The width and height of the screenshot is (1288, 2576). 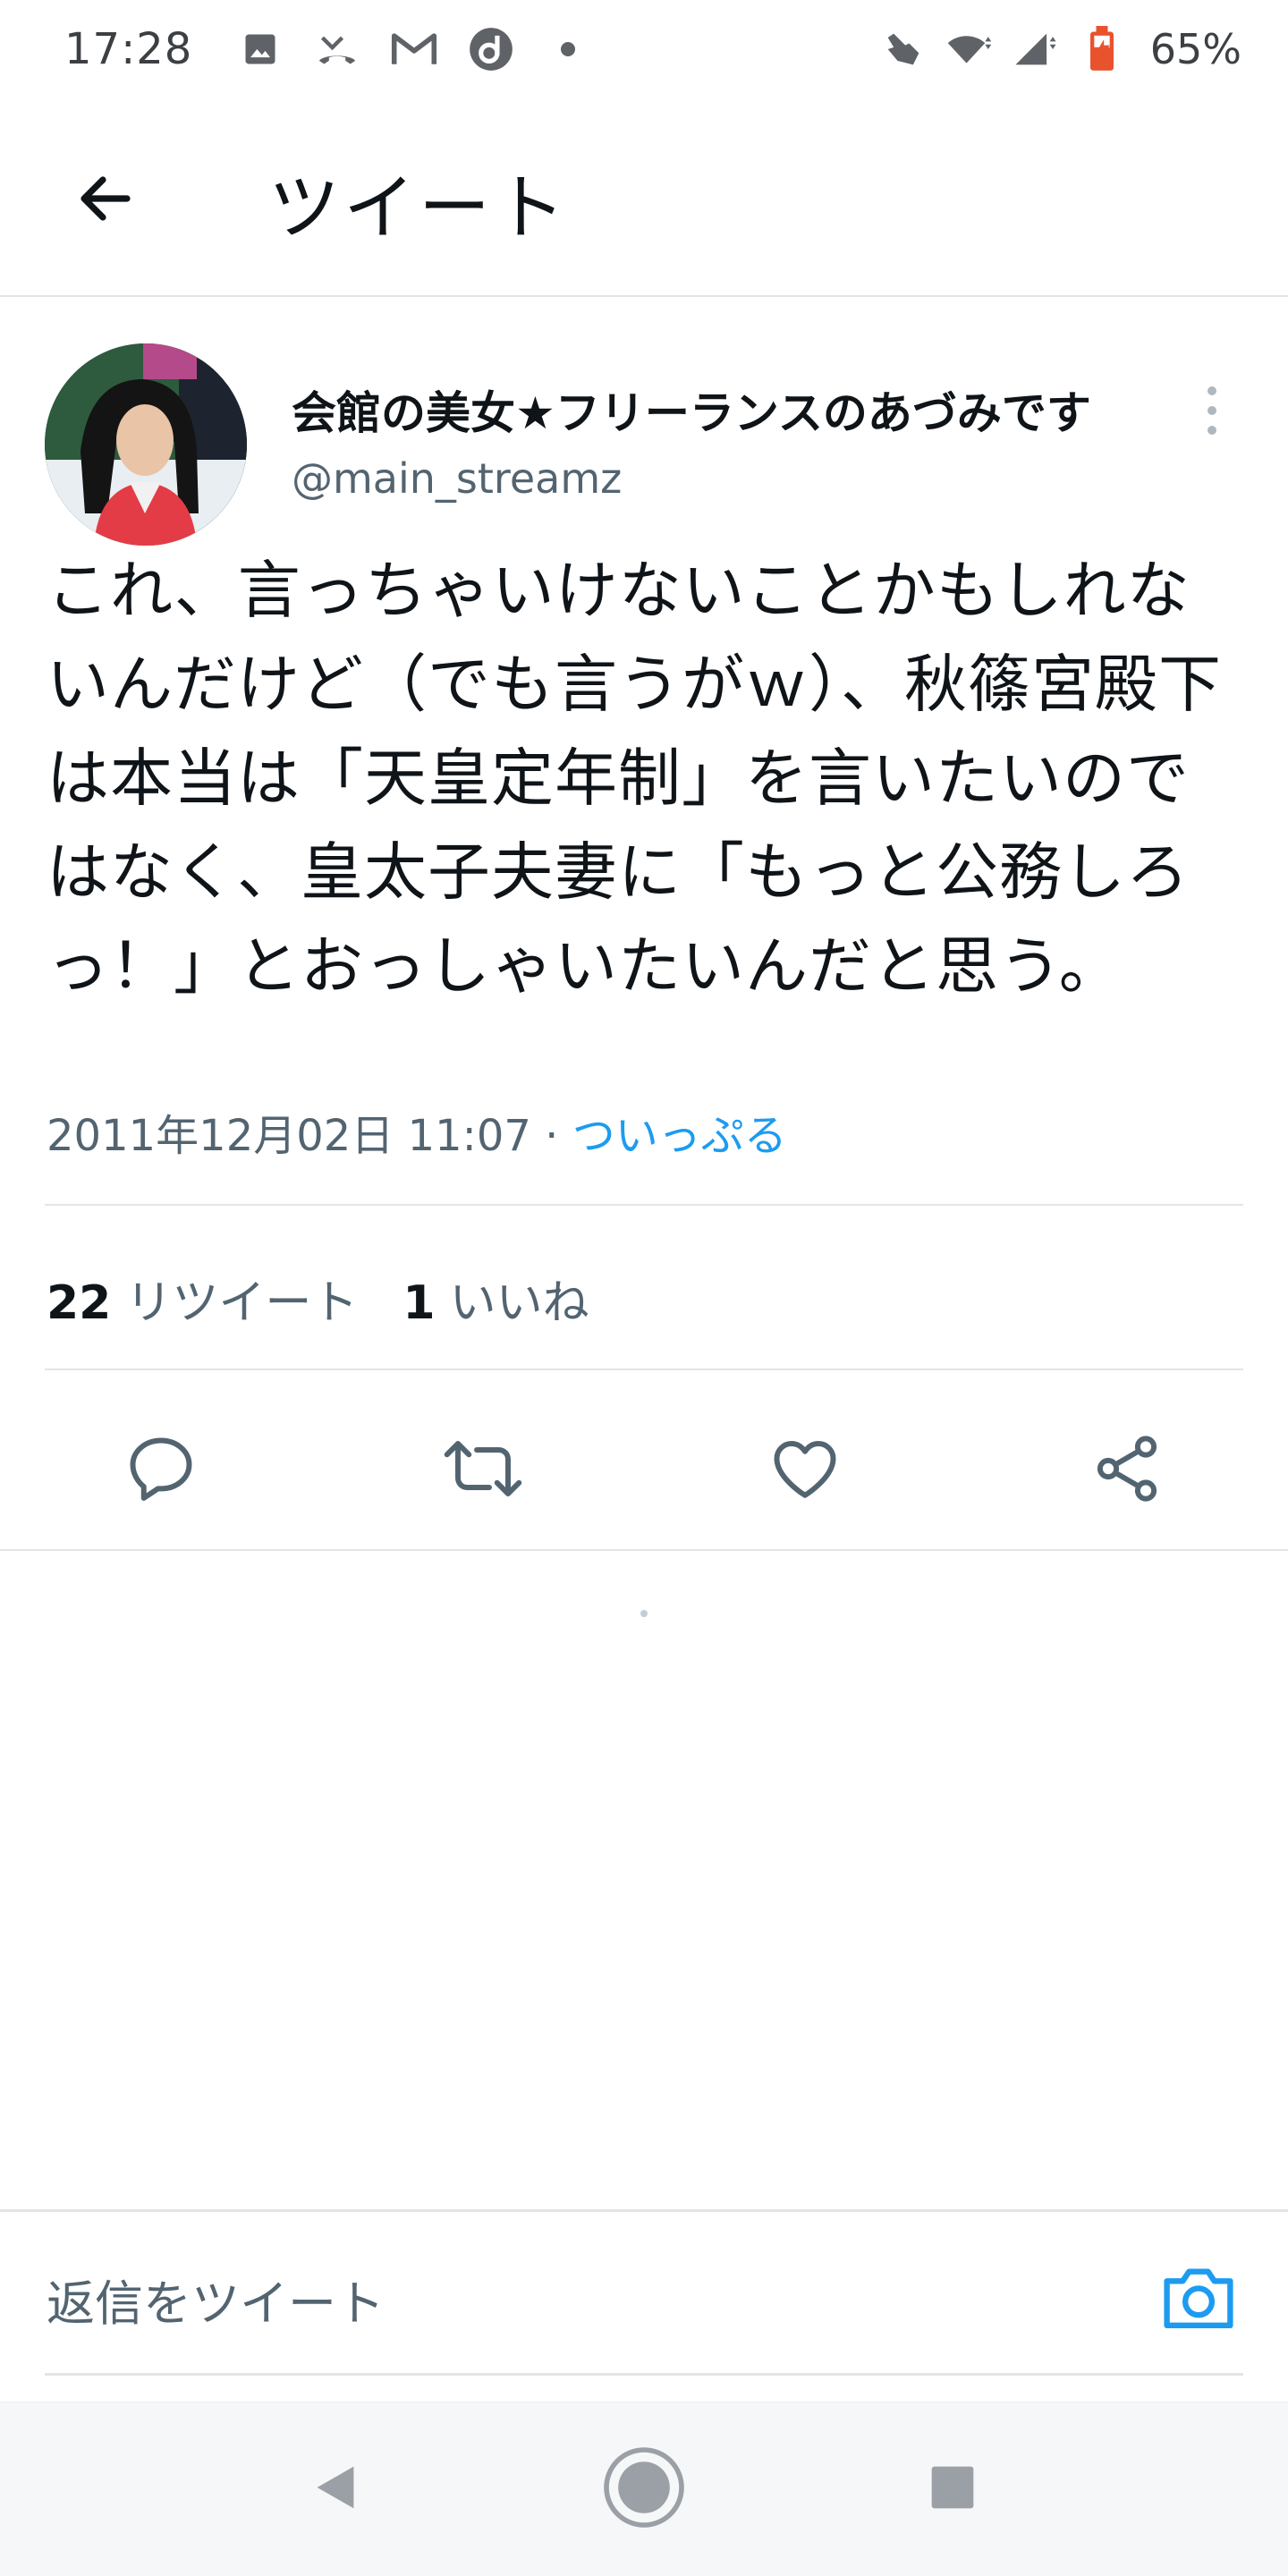 I want to click on camera-button, so click(x=1198, y=2297).